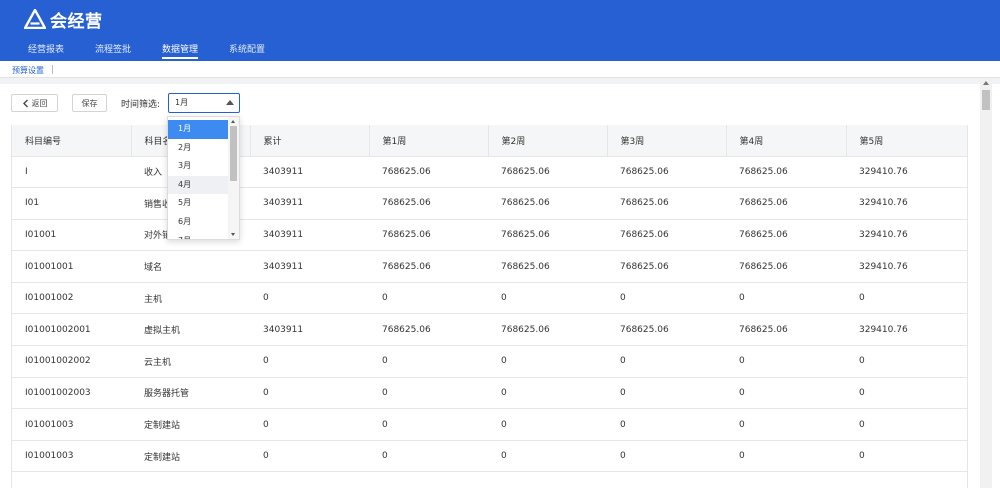 This screenshot has height=488, width=1000. I want to click on dropdown-option: 4月, so click(199, 185).